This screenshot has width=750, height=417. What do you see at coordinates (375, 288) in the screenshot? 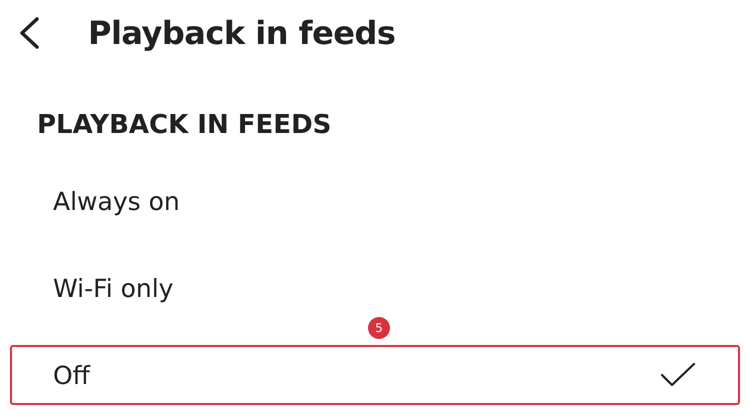
I see `option-row: Wi-Fi only` at bounding box center [375, 288].